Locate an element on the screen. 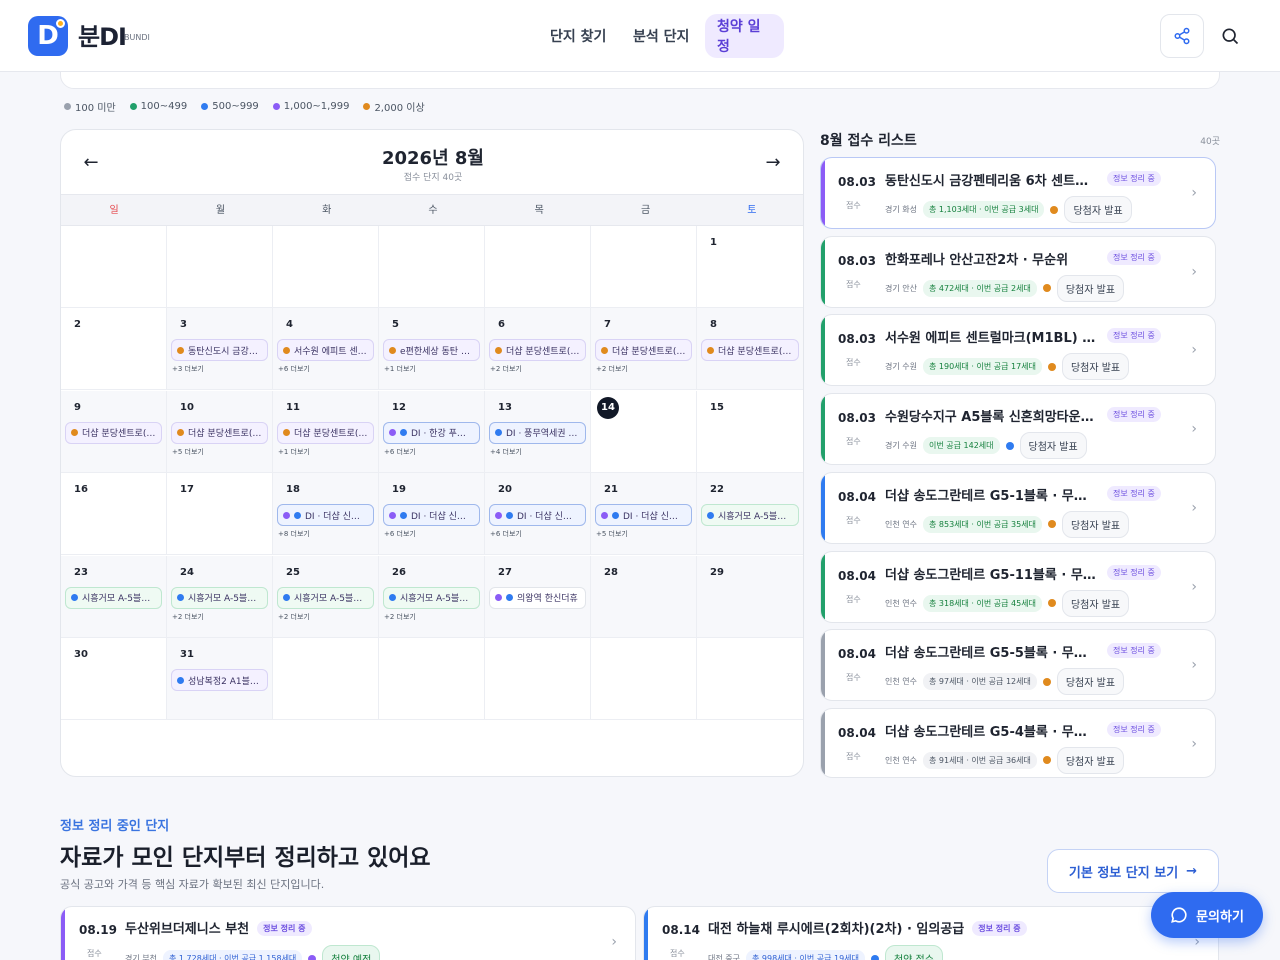 Image resolution: width=1280 pixels, height=960 pixels. calendar-day-cell: 25 시흥거모 A-5블… +2 더보기 is located at coordinates (326, 596).